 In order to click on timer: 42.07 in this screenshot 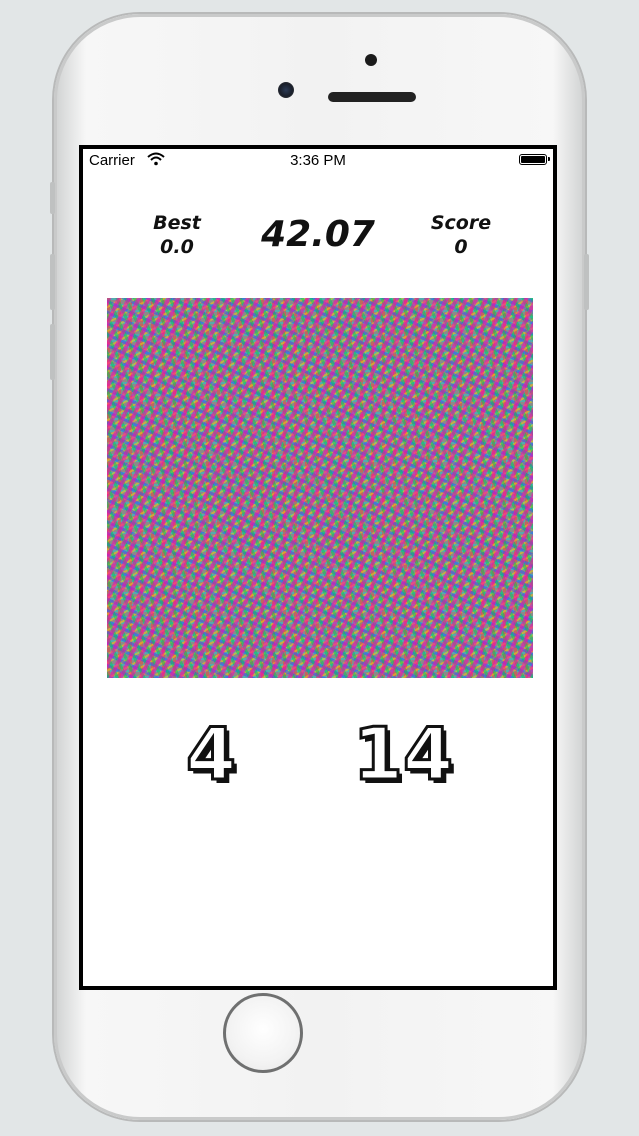, I will do `click(318, 234)`.